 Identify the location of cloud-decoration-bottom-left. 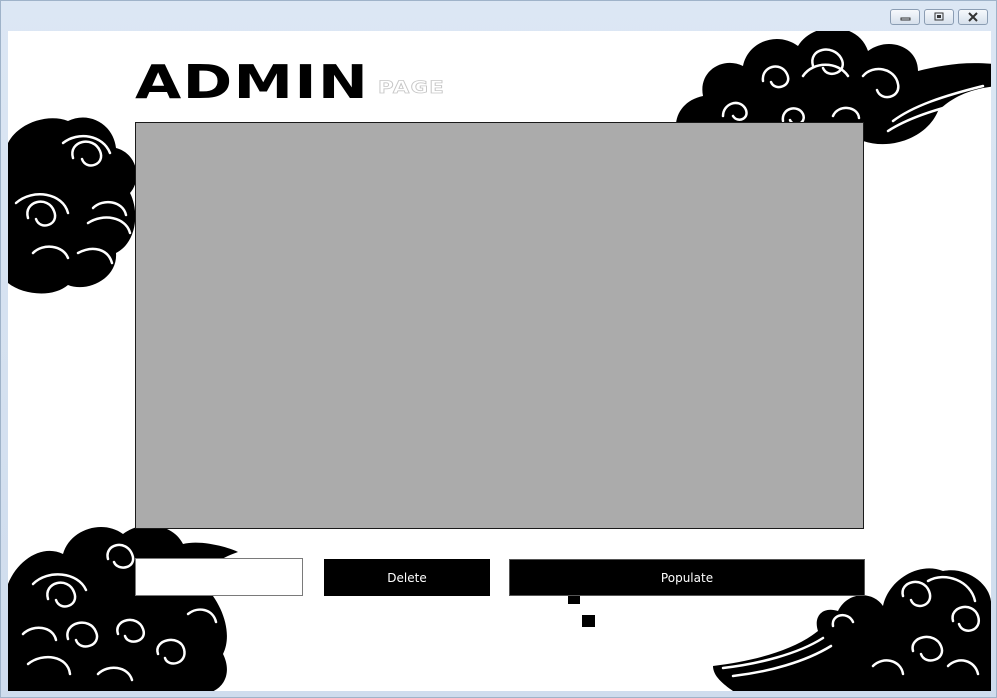
(123, 608).